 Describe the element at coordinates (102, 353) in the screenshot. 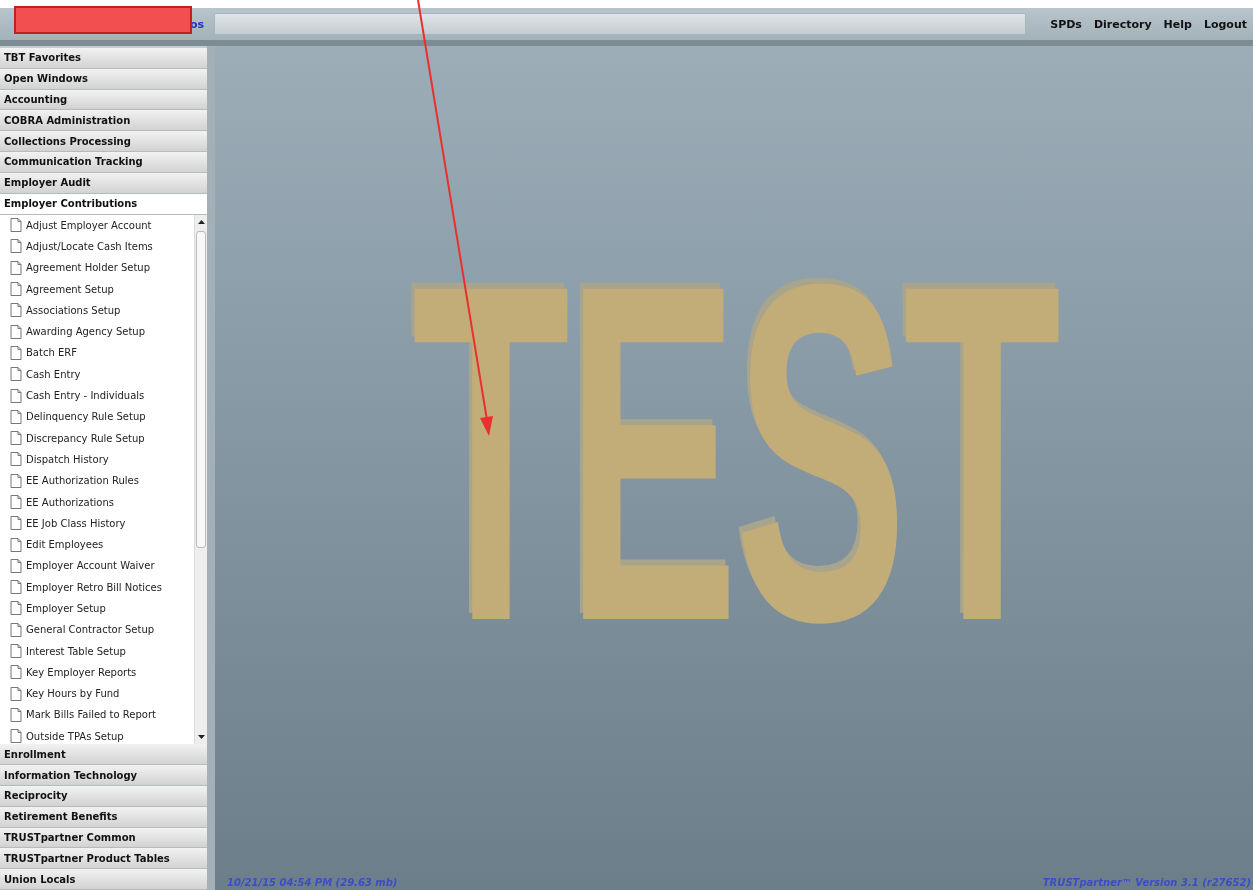

I see `menu-item: Batch ERF` at that location.